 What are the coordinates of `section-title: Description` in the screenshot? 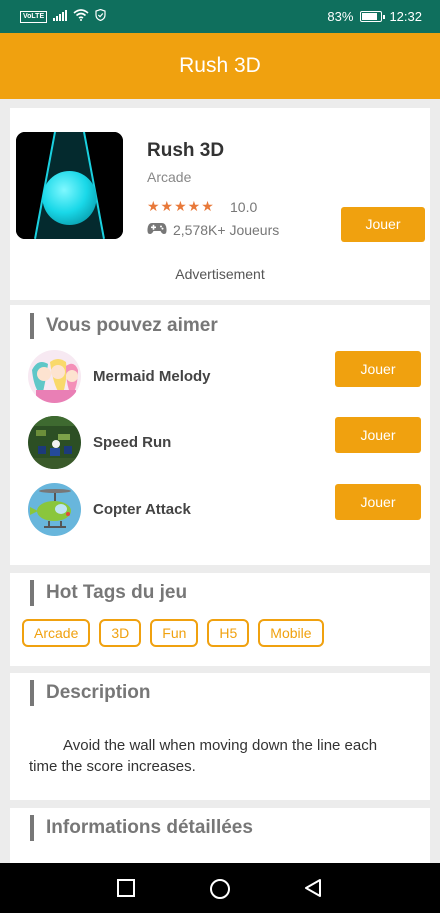 It's located at (90, 693).